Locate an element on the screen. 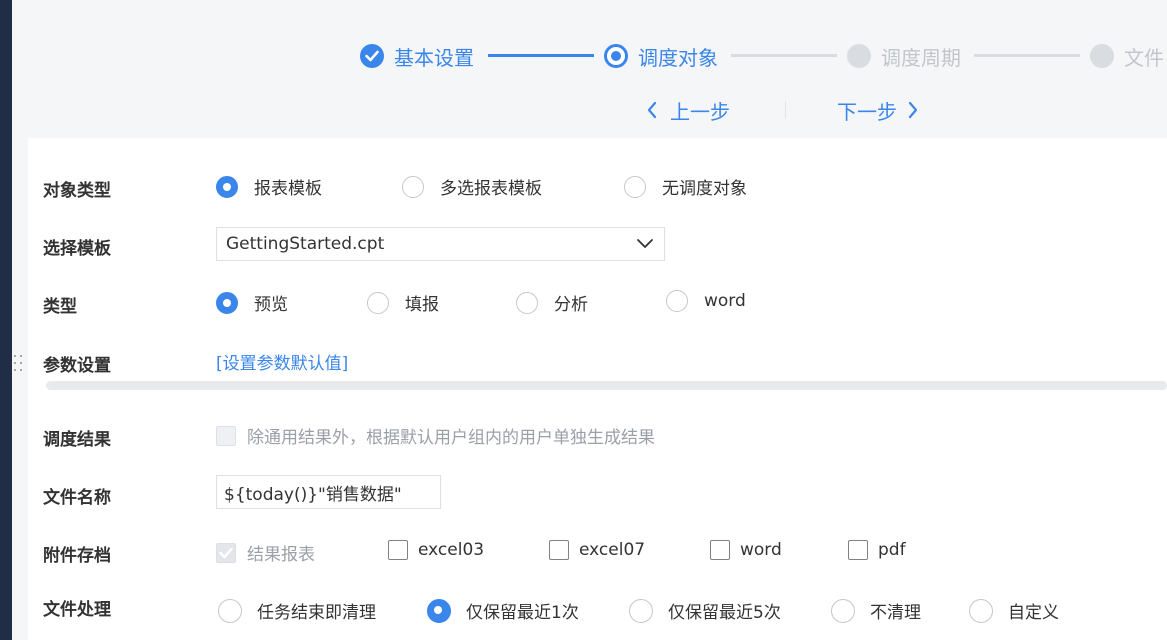  object-type-radio-report-template: 报表模板 is located at coordinates (269, 186).